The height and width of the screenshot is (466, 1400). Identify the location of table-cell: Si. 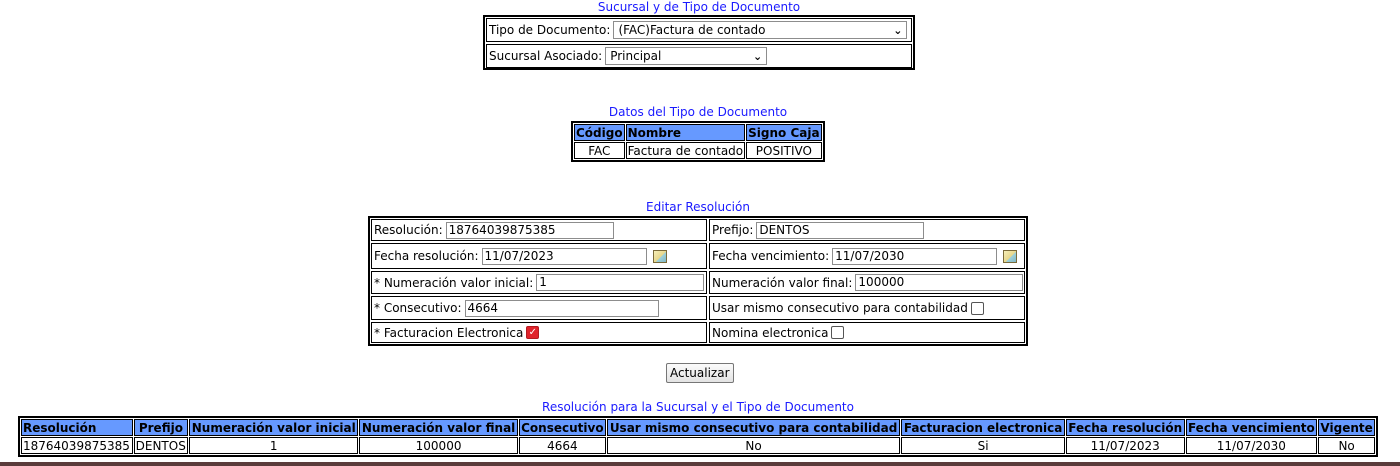
(983, 445).